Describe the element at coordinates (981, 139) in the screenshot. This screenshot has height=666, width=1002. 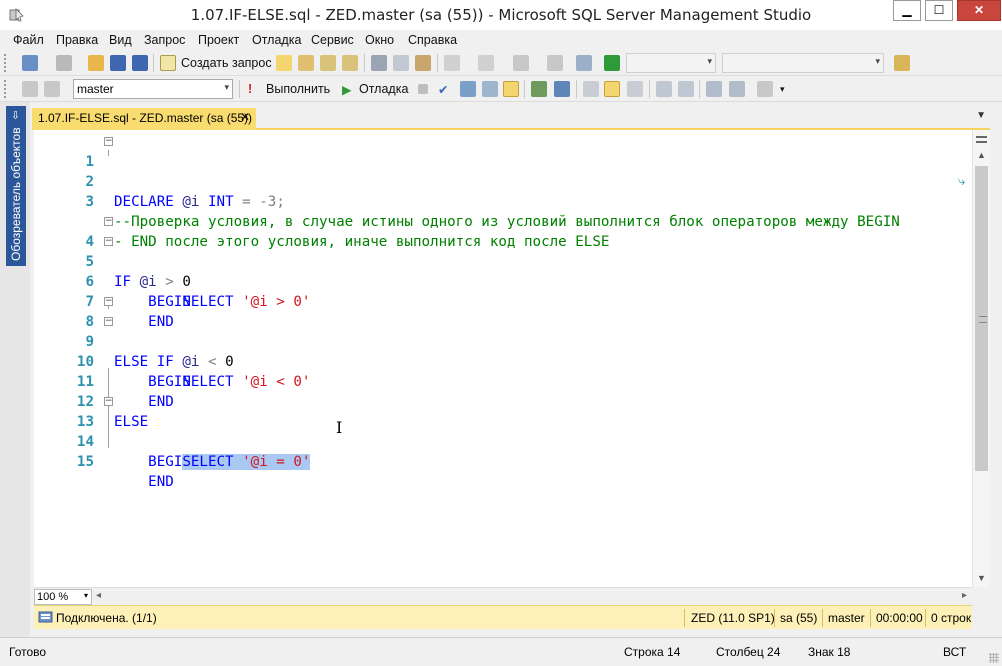
I see `split-handle-icon` at that location.